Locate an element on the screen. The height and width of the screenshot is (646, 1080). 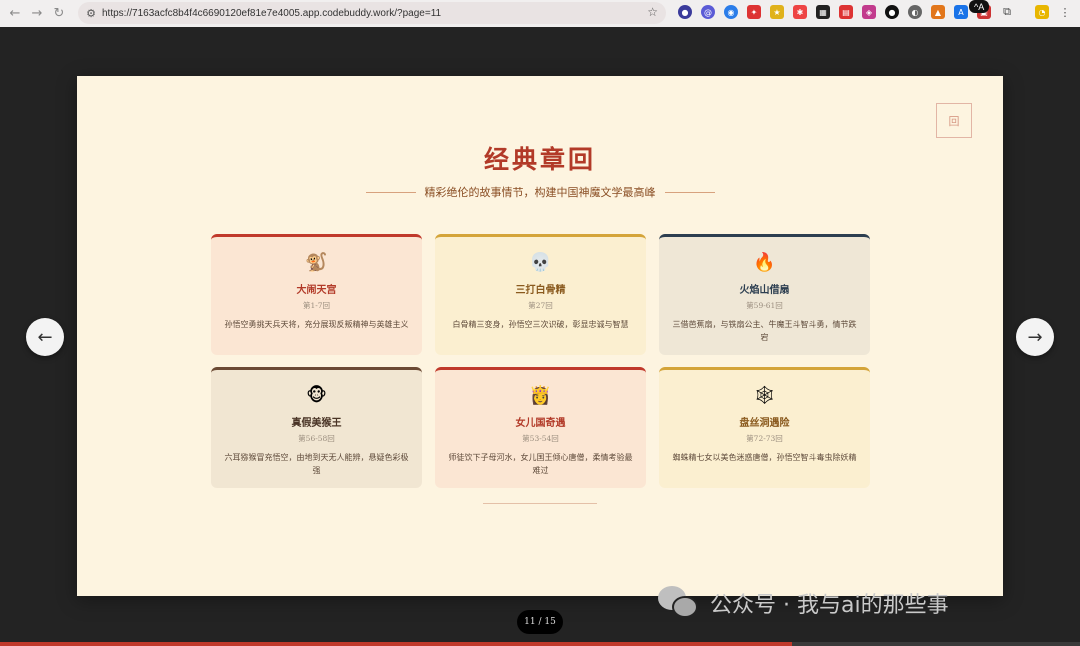
chapter-card: 🔥 火焰山借扇 第59-61回 三借芭蕉扇，与铁扇公主、牛魔王斗智斗勇，情节跌宕 is located at coordinates (764, 294).